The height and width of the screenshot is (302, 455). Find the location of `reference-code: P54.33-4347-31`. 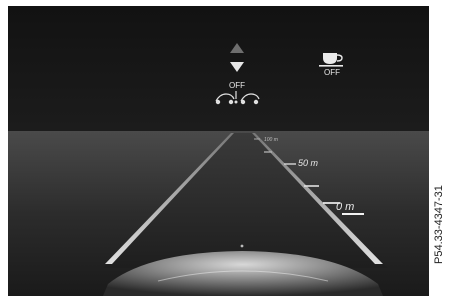

reference-code: P54.33-4347-31 is located at coordinates (435, 151).